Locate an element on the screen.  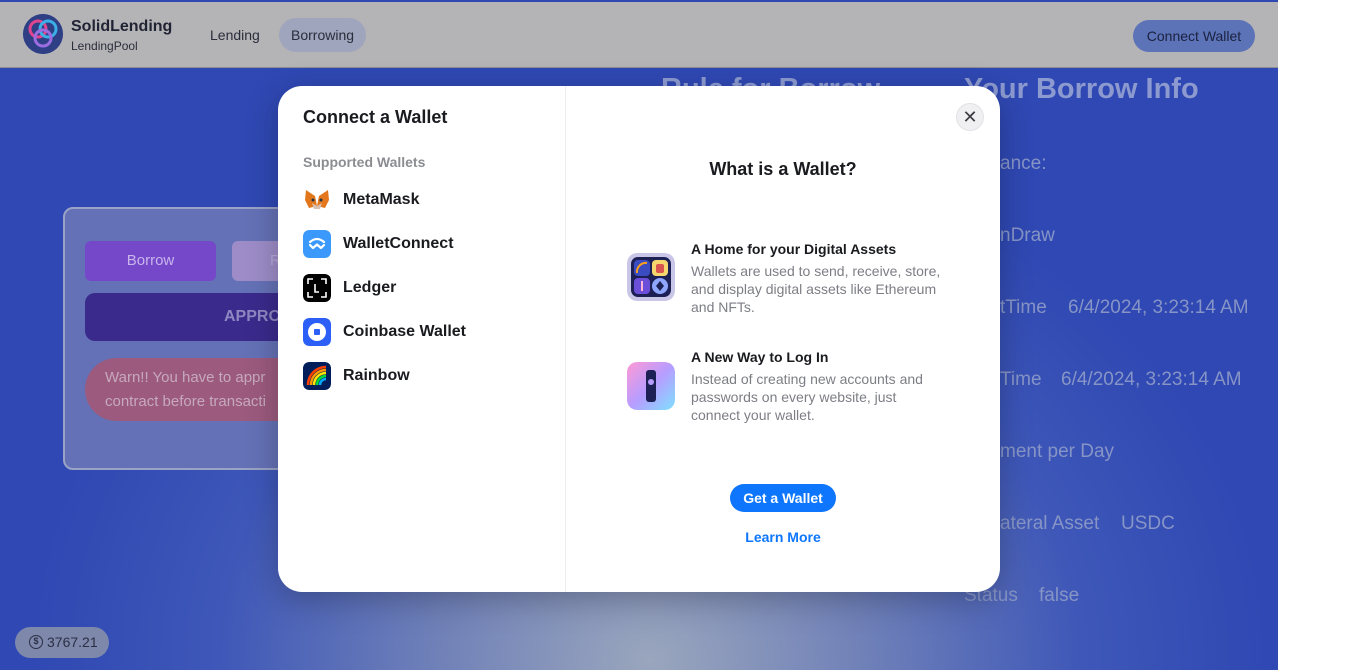
login-key-icon is located at coordinates (651, 386).